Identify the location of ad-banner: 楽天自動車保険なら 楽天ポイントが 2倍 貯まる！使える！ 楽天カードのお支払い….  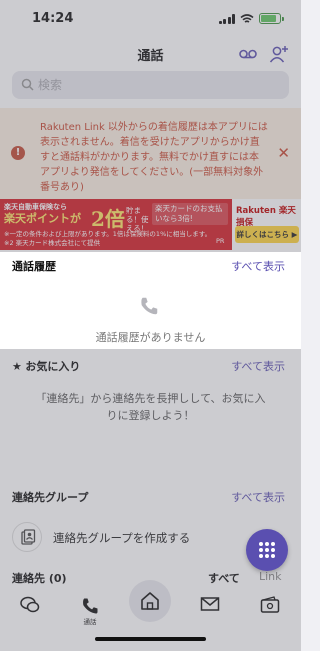
(150, 224).